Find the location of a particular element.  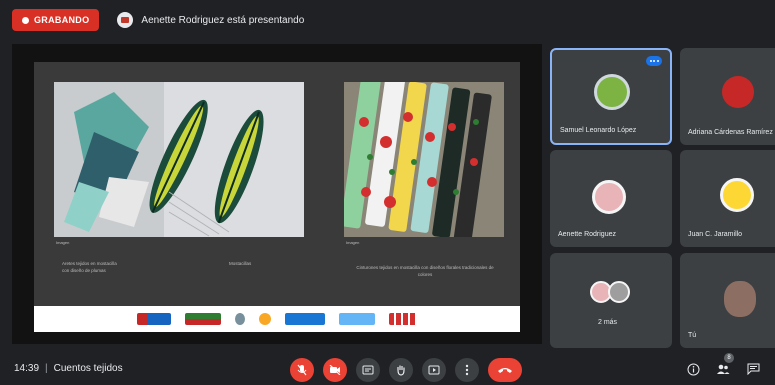

camera-off-icon is located at coordinates (335, 370).